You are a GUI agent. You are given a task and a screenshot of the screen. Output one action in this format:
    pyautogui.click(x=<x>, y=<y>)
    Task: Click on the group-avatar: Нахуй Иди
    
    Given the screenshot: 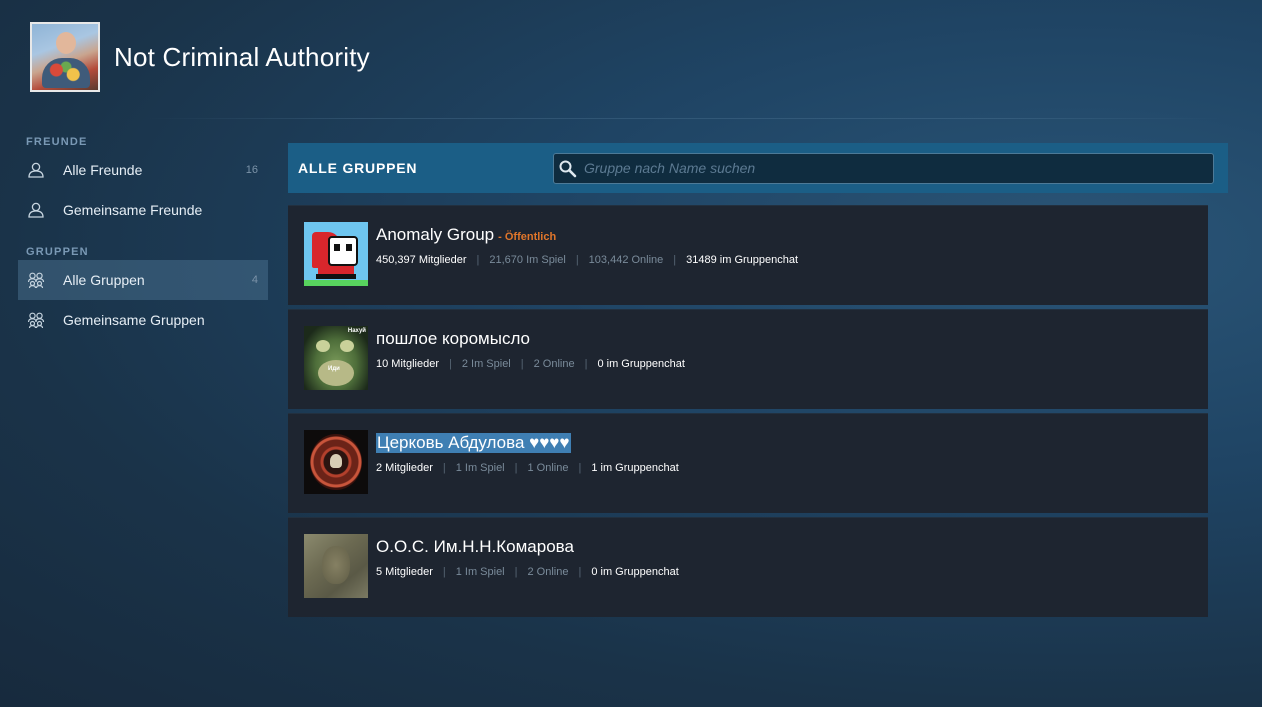 What is the action you would take?
    pyautogui.click(x=336, y=358)
    